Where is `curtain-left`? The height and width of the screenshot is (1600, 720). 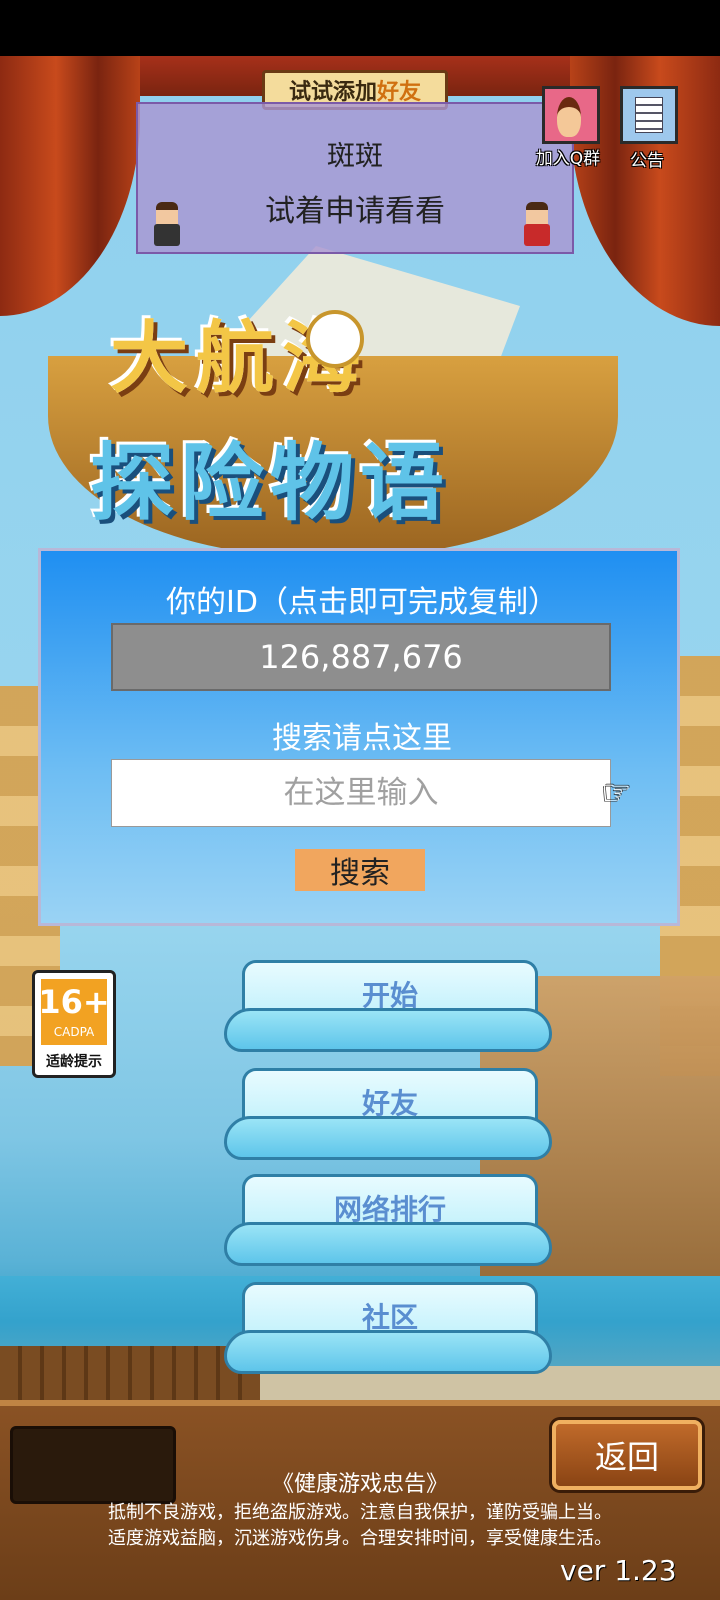 curtain-left is located at coordinates (70, 186).